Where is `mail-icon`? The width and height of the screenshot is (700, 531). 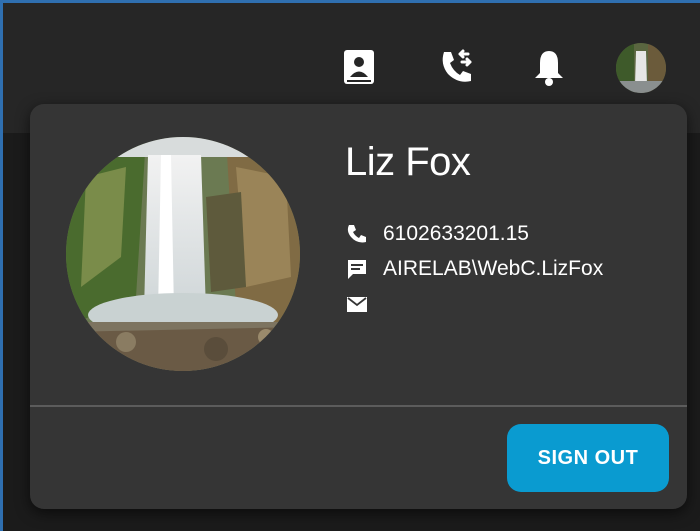
mail-icon is located at coordinates (357, 304).